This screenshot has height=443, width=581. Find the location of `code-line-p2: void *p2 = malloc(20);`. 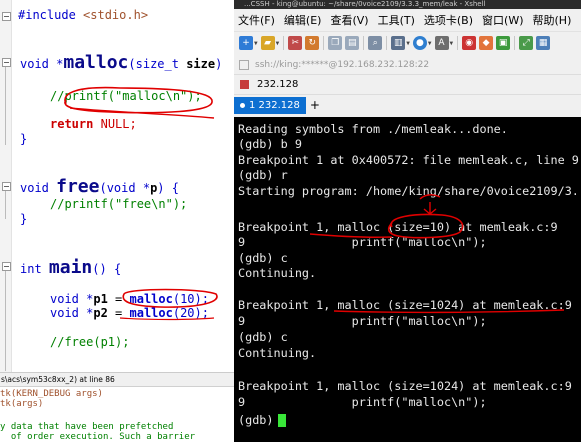

code-line-p2: void *p2 = malloc(20); is located at coordinates (129, 313).